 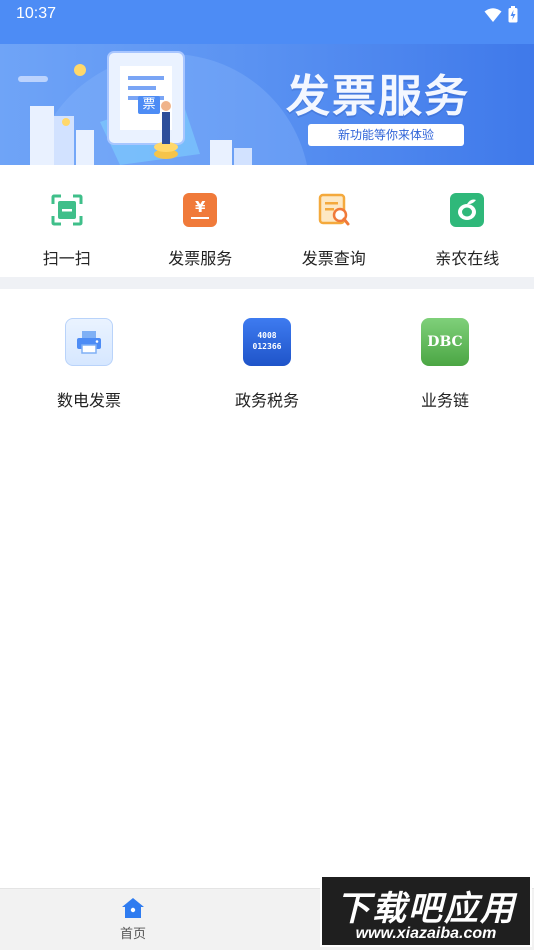 What do you see at coordinates (267, 104) in the screenshot?
I see `banner: 票 发票服务 新功能等你来体验` at bounding box center [267, 104].